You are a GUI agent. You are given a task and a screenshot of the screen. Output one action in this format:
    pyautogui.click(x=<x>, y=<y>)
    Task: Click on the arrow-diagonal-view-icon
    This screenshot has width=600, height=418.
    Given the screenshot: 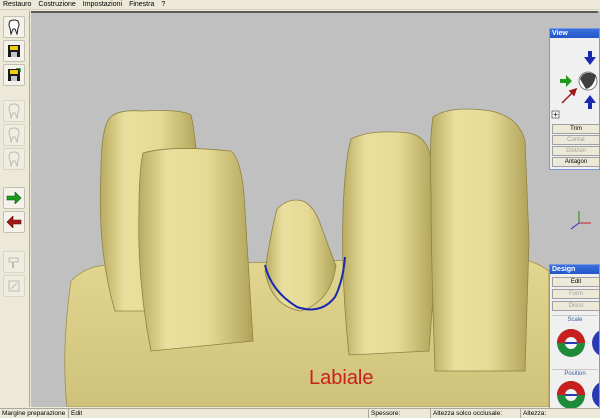 What is the action you would take?
    pyautogui.click(x=569, y=95)
    